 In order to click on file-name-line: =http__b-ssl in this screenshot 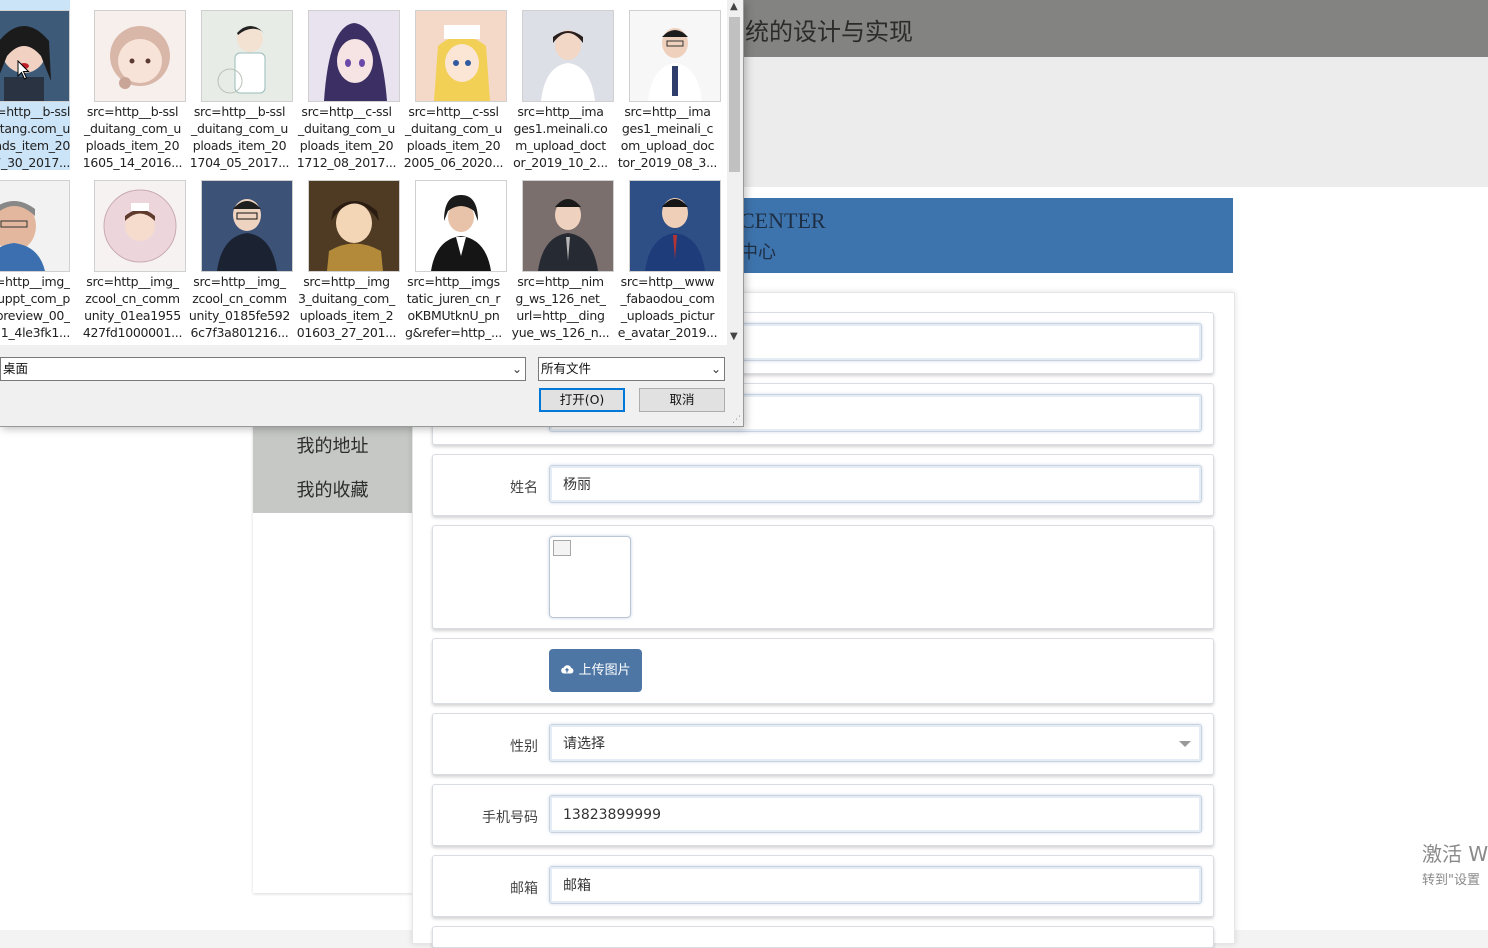, I will do `click(35, 111)`.